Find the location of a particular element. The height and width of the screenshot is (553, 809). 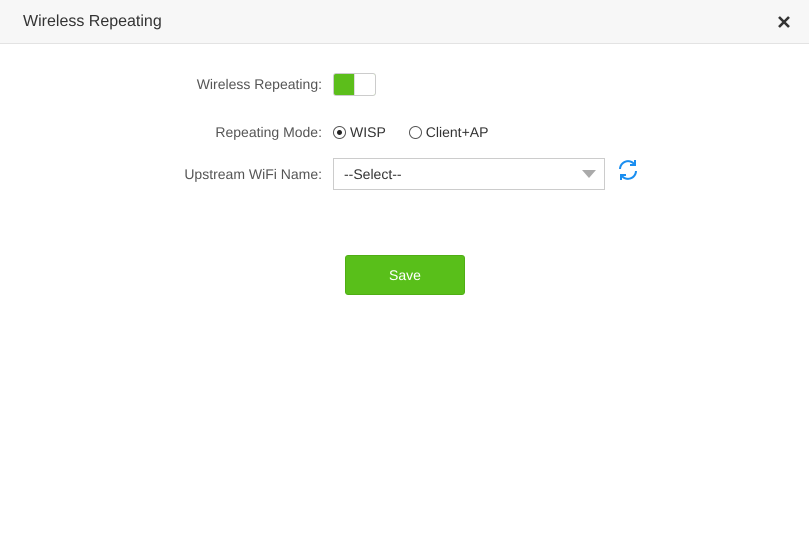

radio-label: WISP is located at coordinates (368, 132).